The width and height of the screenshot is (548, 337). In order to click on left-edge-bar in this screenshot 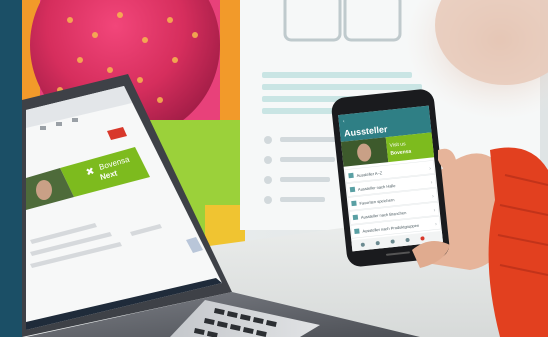, I will do `click(11, 168)`.